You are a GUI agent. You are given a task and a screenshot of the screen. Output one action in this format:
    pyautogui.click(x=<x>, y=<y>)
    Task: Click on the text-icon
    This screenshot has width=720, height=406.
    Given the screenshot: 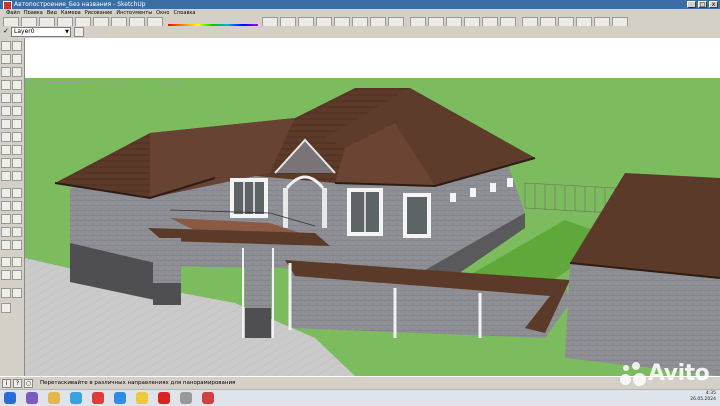 What is the action you would take?
    pyautogui.click(x=17, y=163)
    